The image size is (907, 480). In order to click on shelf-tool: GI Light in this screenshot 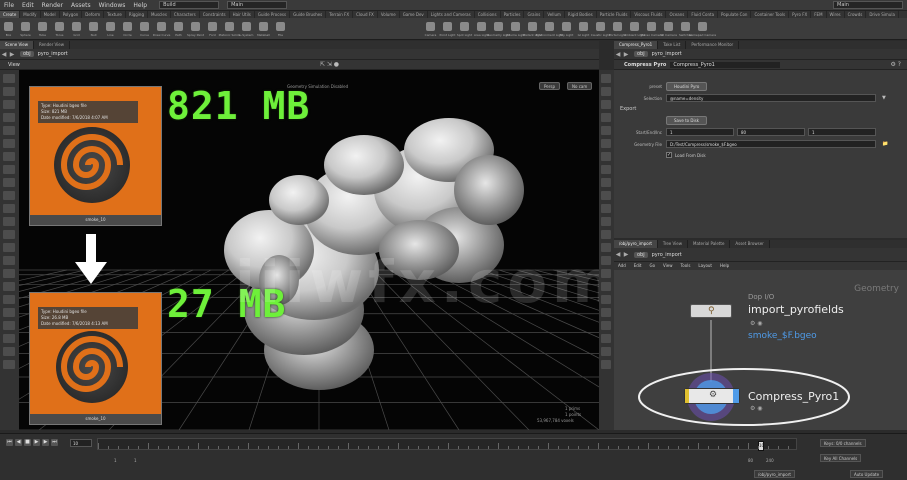, I will do `click(583, 29)`.